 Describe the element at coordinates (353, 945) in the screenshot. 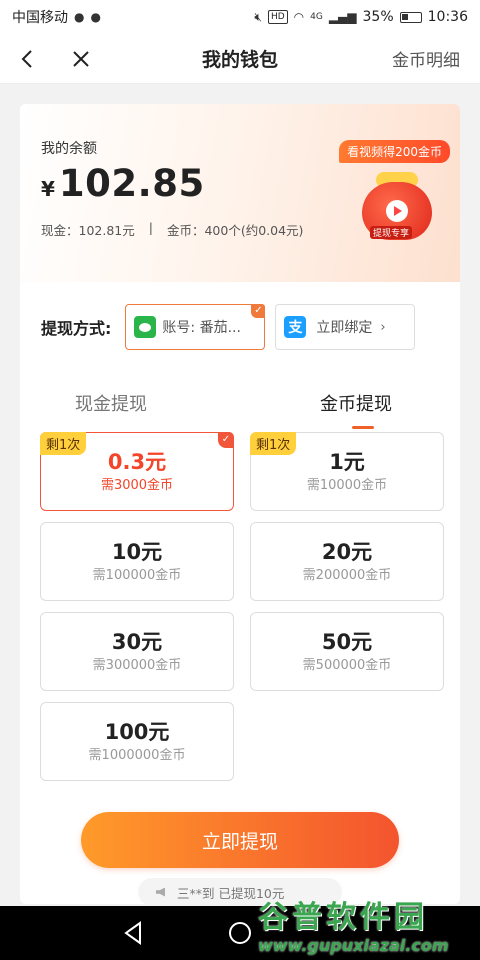

I see `watermark-url: www.gupuxiazai.com` at that location.